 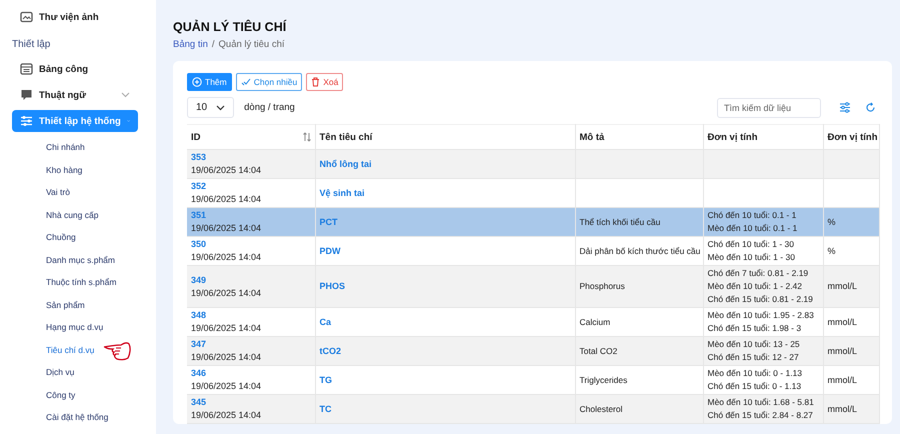 I want to click on table-cell: Triglycerides, so click(x=604, y=379).